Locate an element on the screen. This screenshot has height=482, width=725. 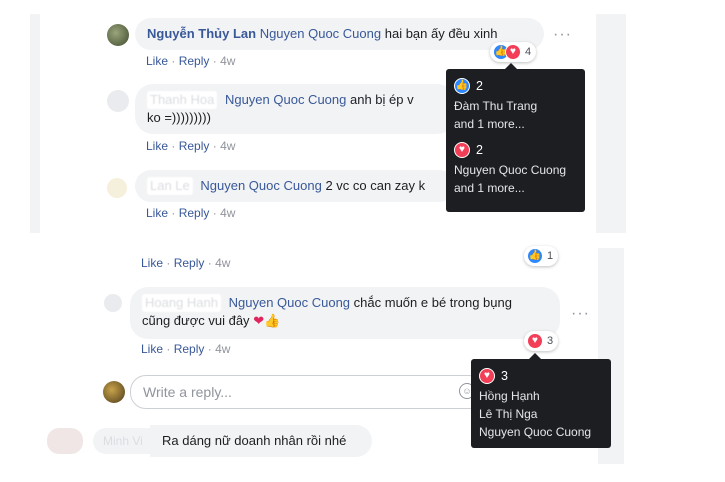
love-count: 3 is located at coordinates (504, 376).